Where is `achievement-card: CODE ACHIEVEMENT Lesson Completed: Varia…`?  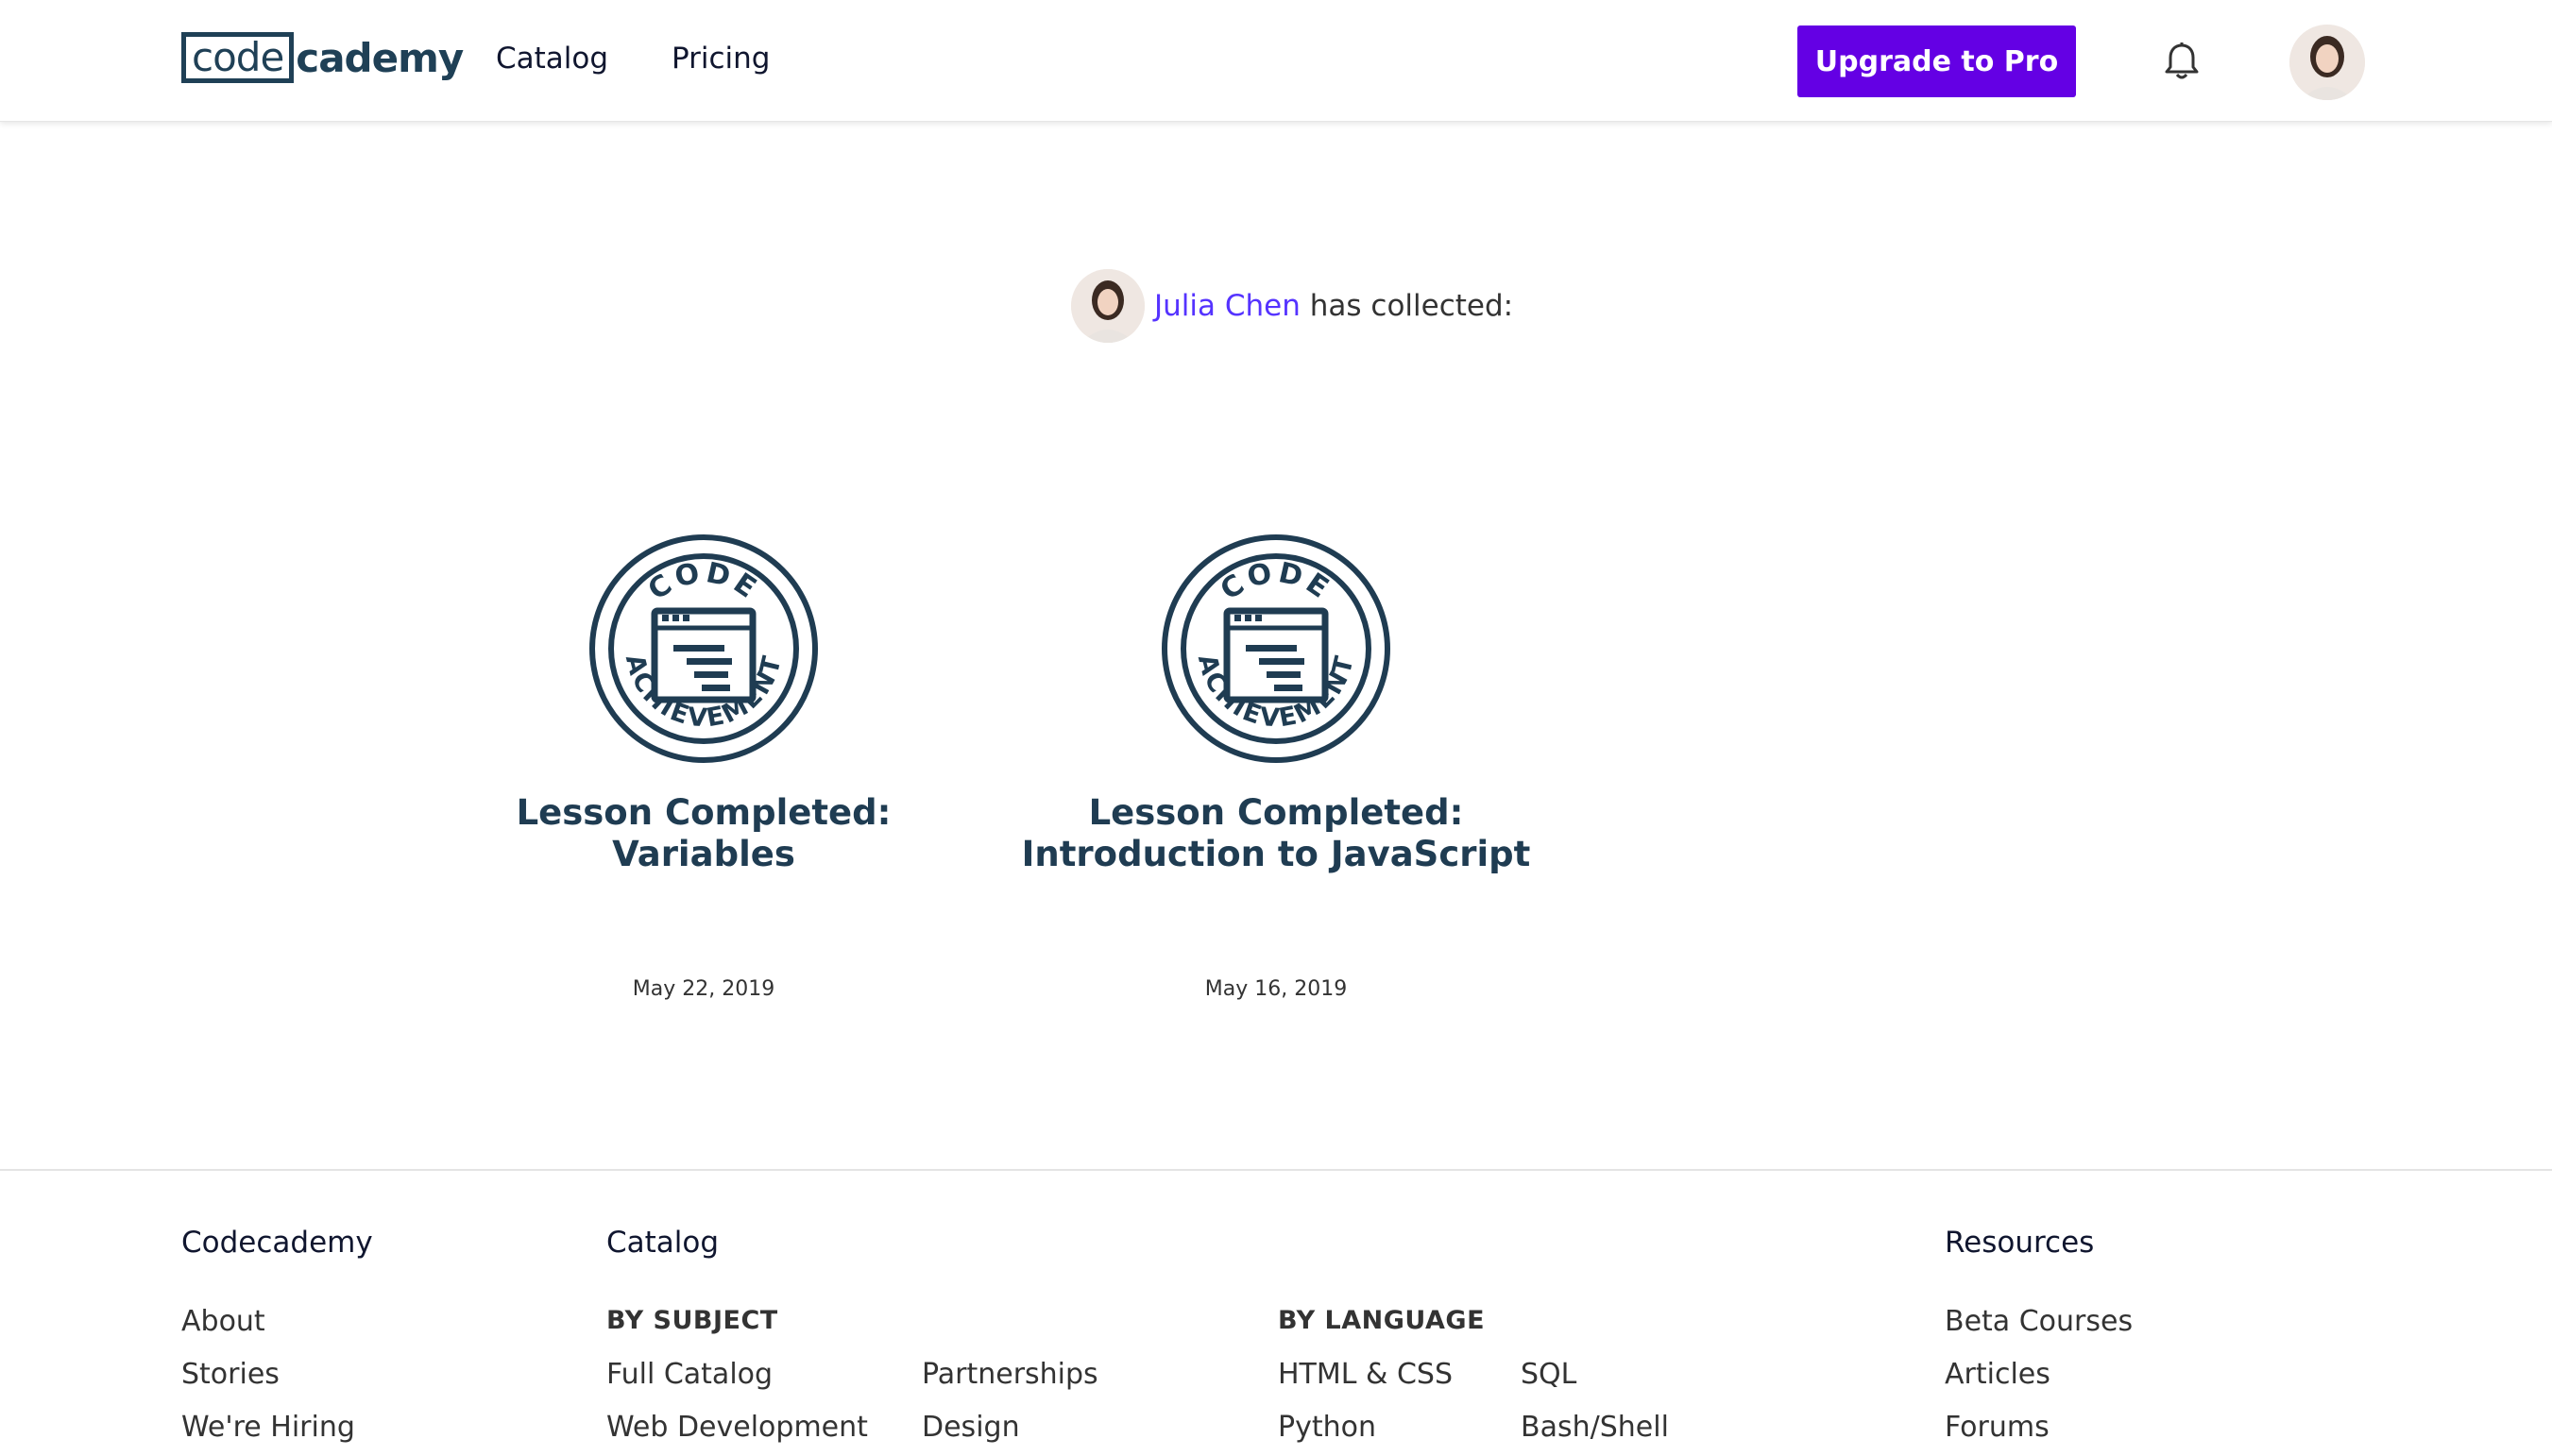
achievement-card: CODE ACHIEVEMENT Lesson Completed: Varia… is located at coordinates (703, 767).